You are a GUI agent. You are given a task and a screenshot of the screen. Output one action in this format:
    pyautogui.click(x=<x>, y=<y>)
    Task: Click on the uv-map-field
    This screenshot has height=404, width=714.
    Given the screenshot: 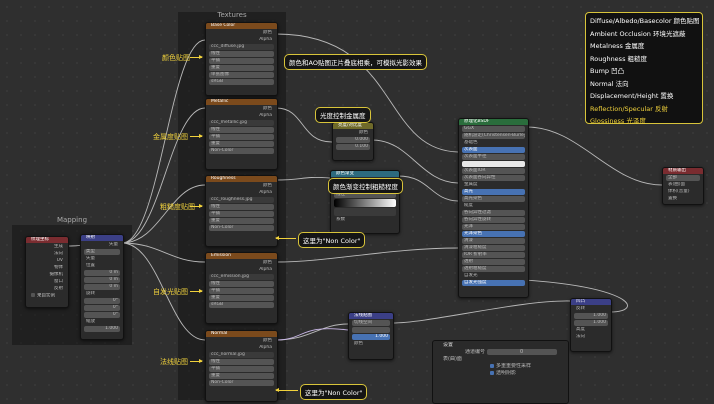 What is the action you would take?
    pyautogui.click(x=371, y=330)
    